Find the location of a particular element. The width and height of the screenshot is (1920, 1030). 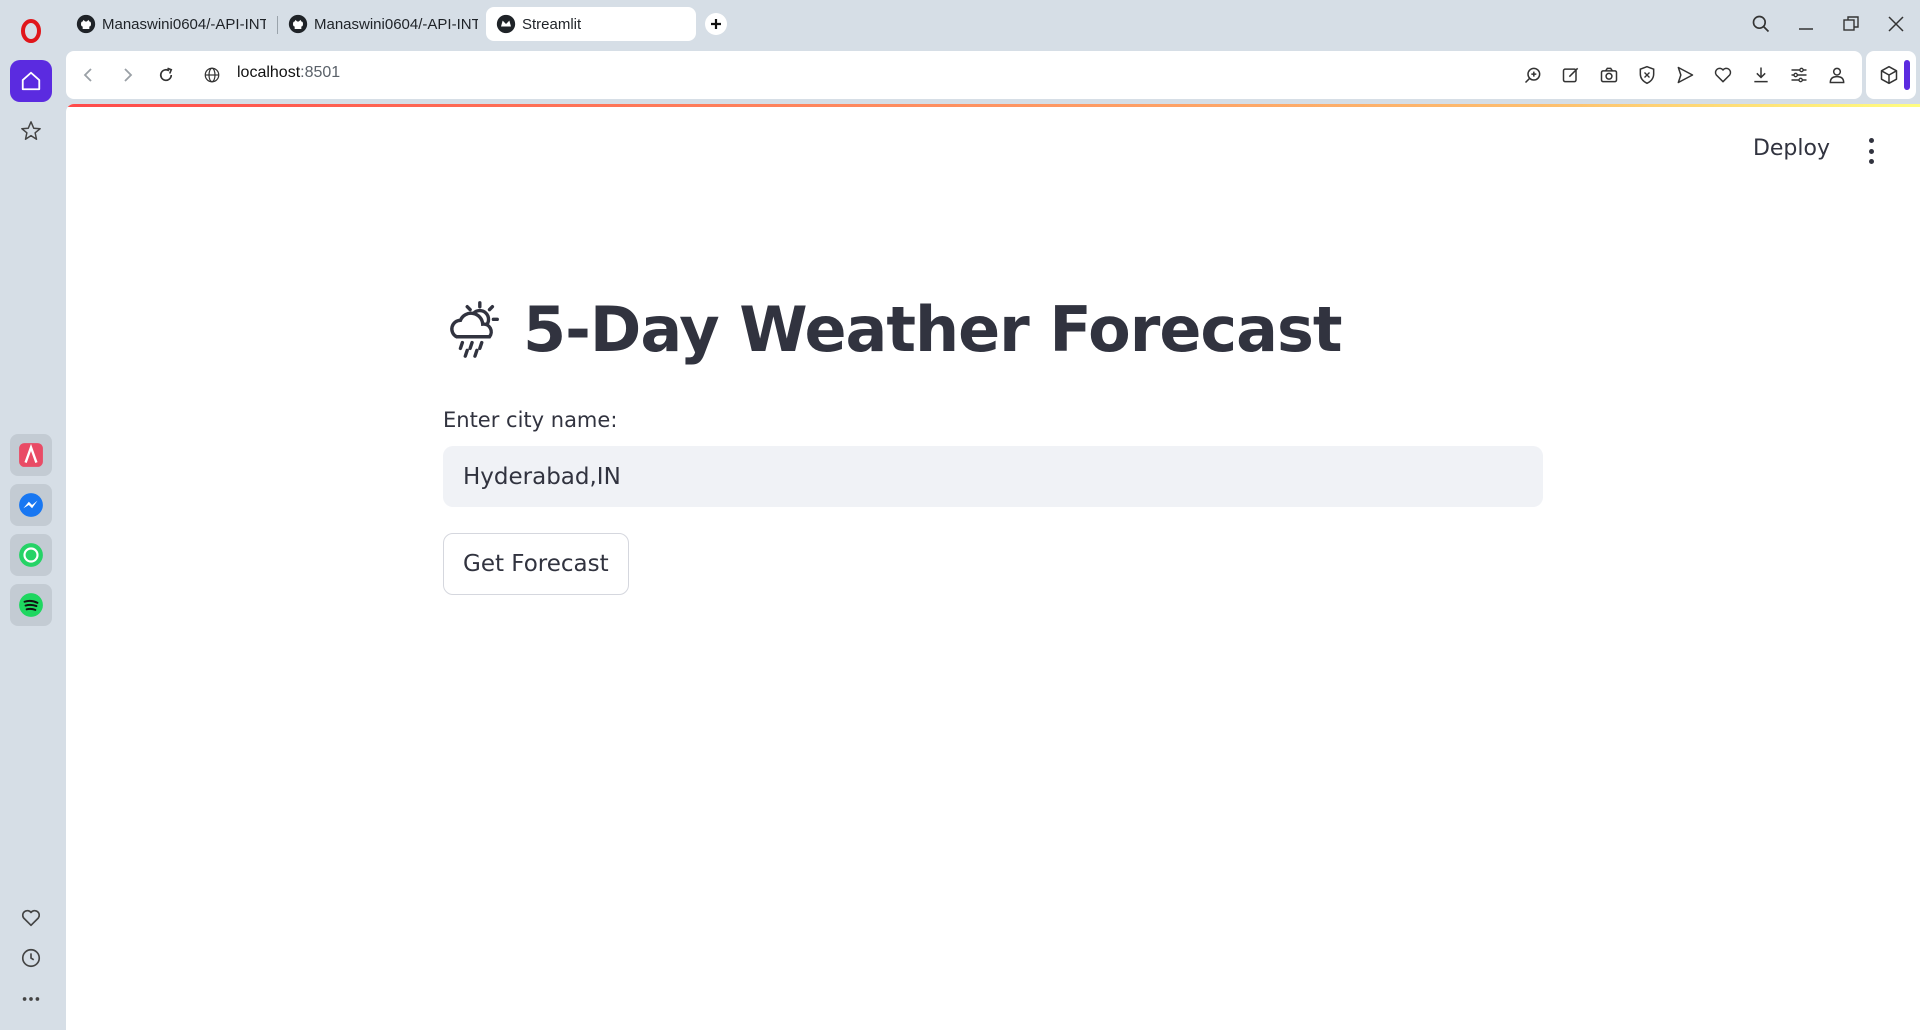

get-forecast-button: Get Forecast is located at coordinates (536, 564).